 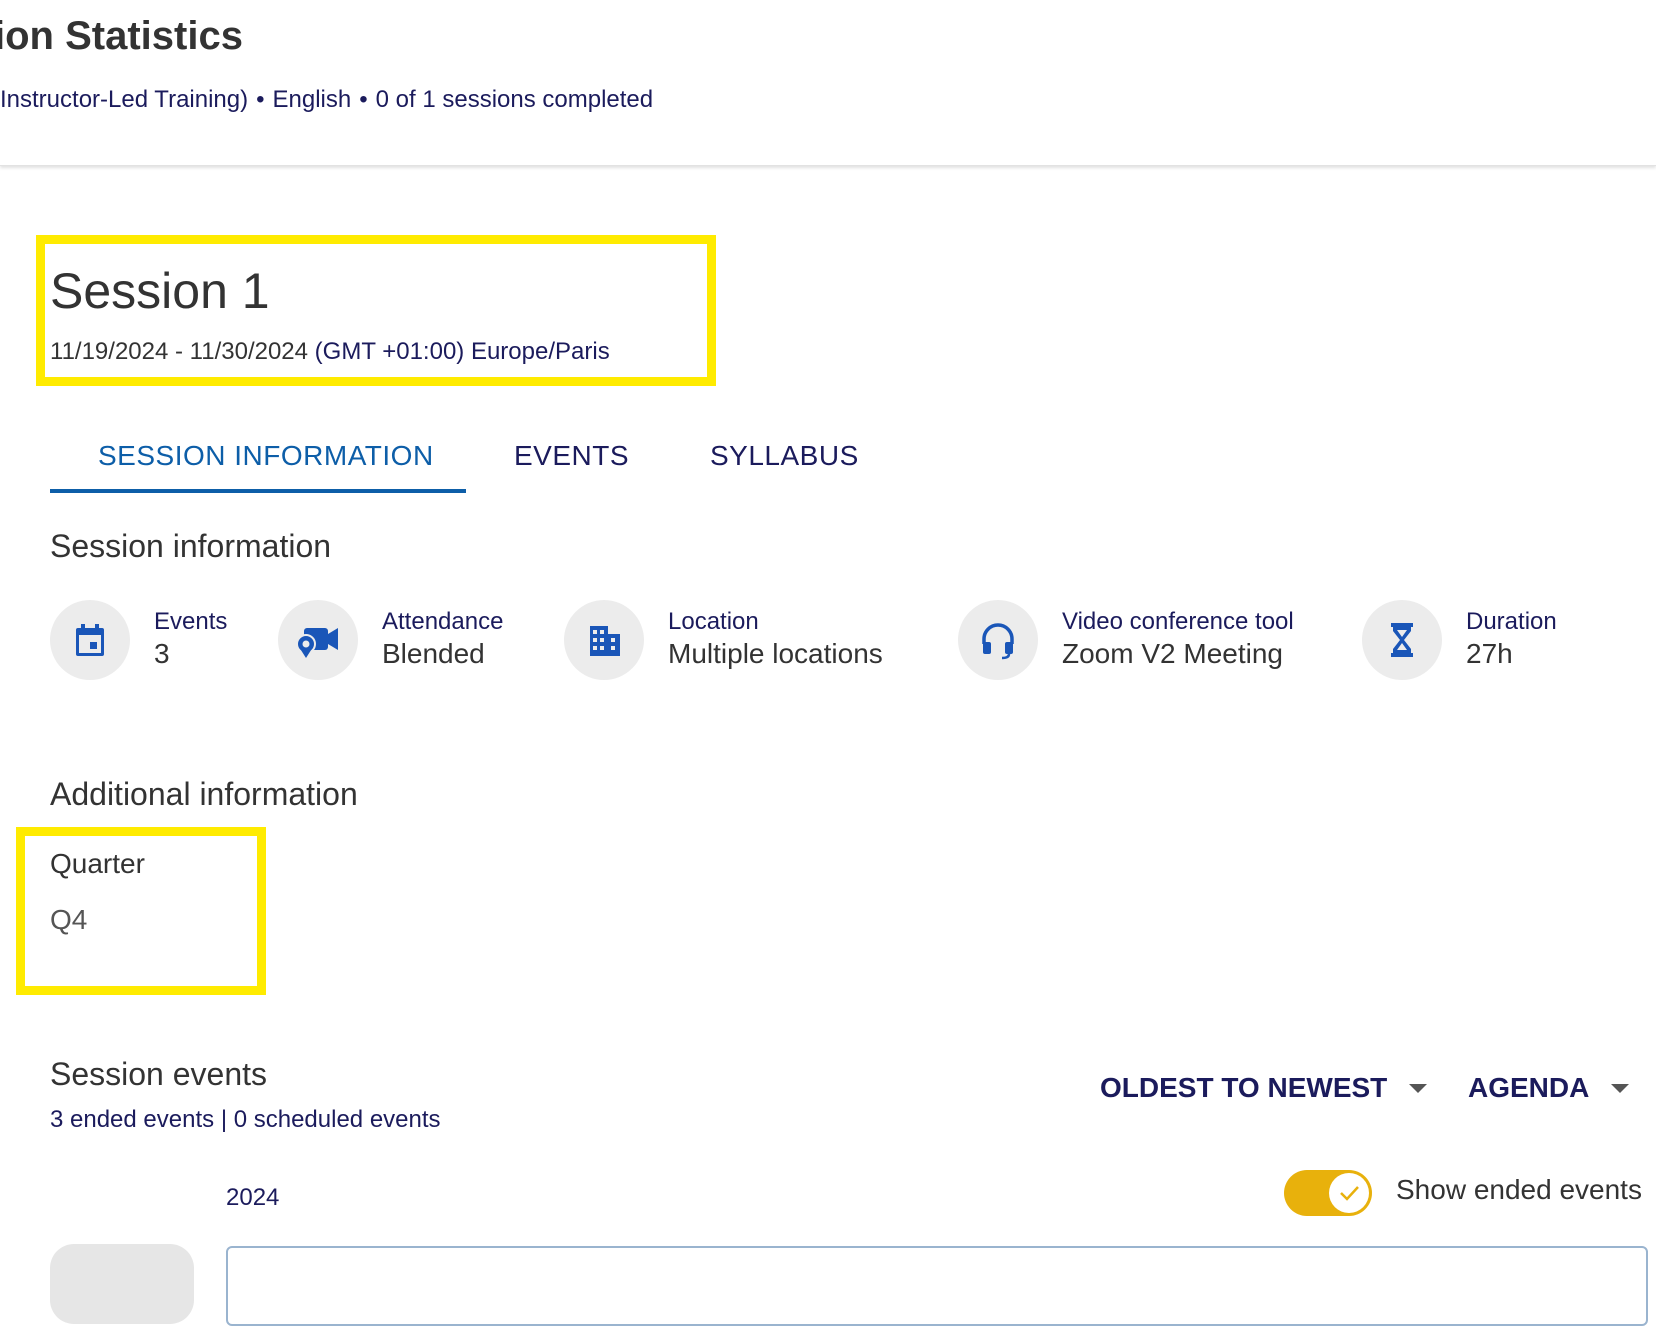 What do you see at coordinates (124, 99) in the screenshot?
I see `course-type: Instructor-Led Training)` at bounding box center [124, 99].